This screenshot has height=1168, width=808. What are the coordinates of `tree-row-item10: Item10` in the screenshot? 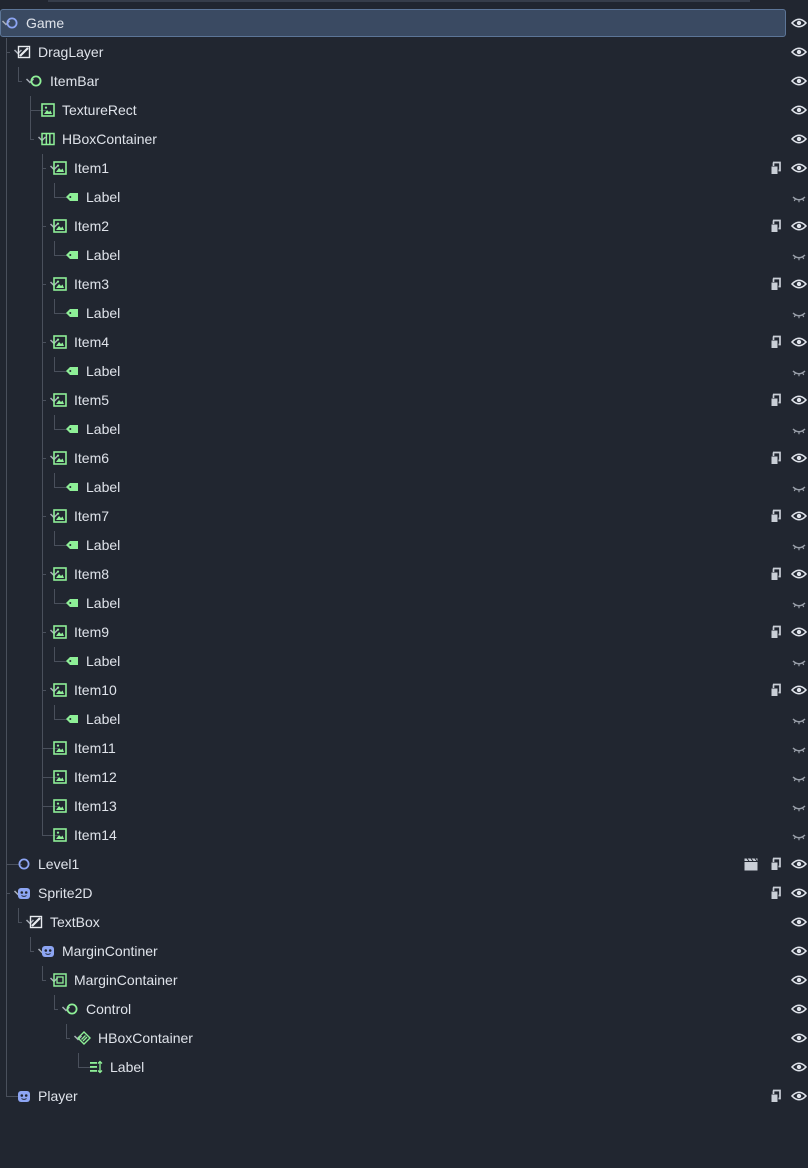 It's located at (404, 690).